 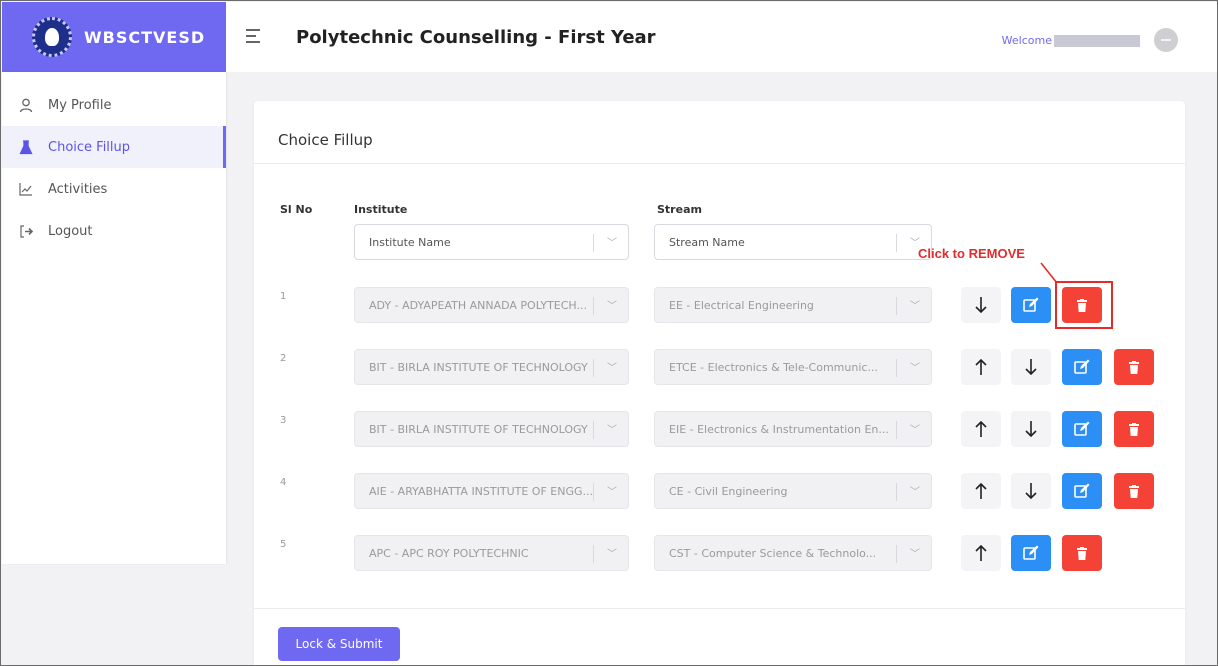 What do you see at coordinates (325, 140) in the screenshot?
I see `card-title: Choice Fillup` at bounding box center [325, 140].